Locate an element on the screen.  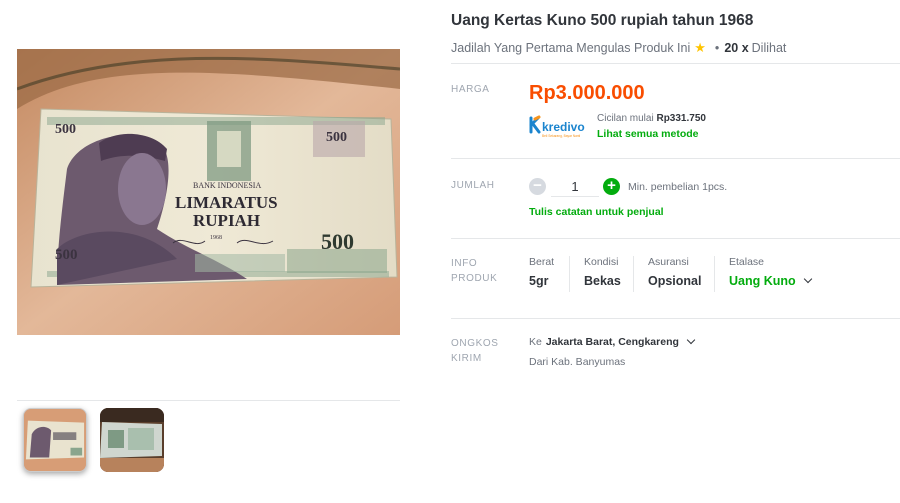
product-price: Rp3.000.000 is located at coordinates (587, 93).